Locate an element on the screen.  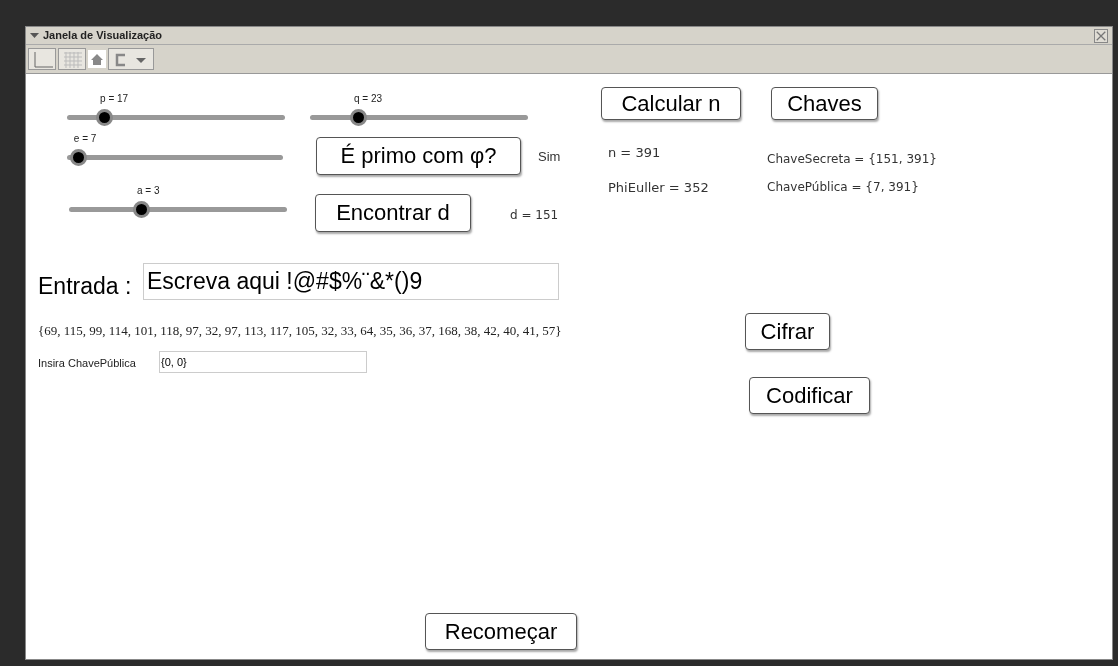
answer-text: Sim is located at coordinates (549, 157).